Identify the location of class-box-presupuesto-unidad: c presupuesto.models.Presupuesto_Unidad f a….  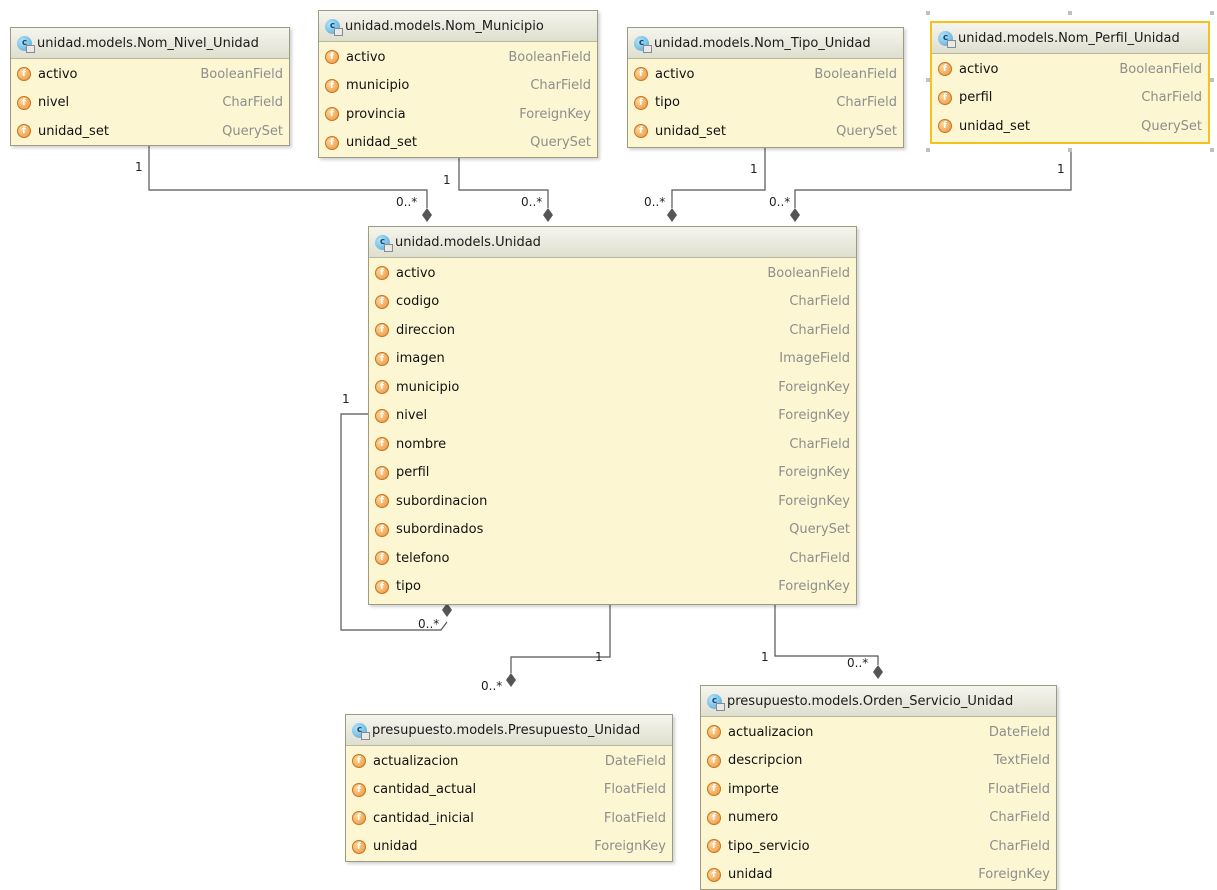
(509, 788).